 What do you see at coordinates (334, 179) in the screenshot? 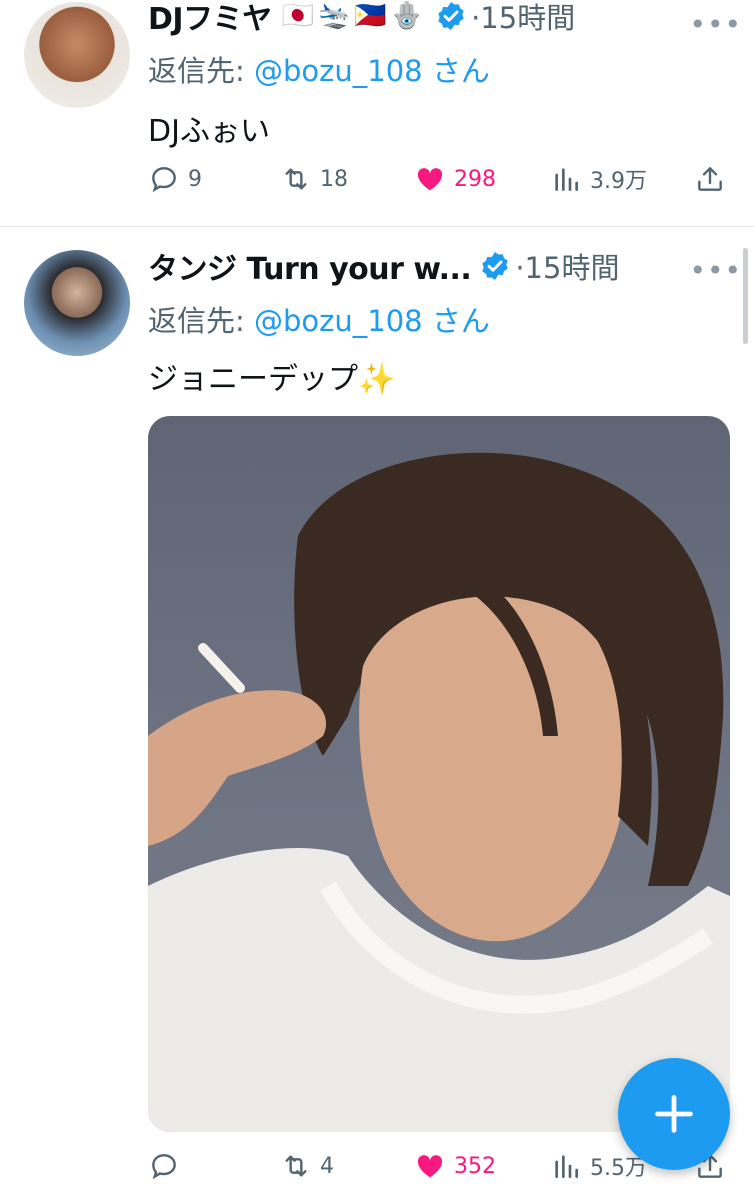
I see `retweet-count: 18` at bounding box center [334, 179].